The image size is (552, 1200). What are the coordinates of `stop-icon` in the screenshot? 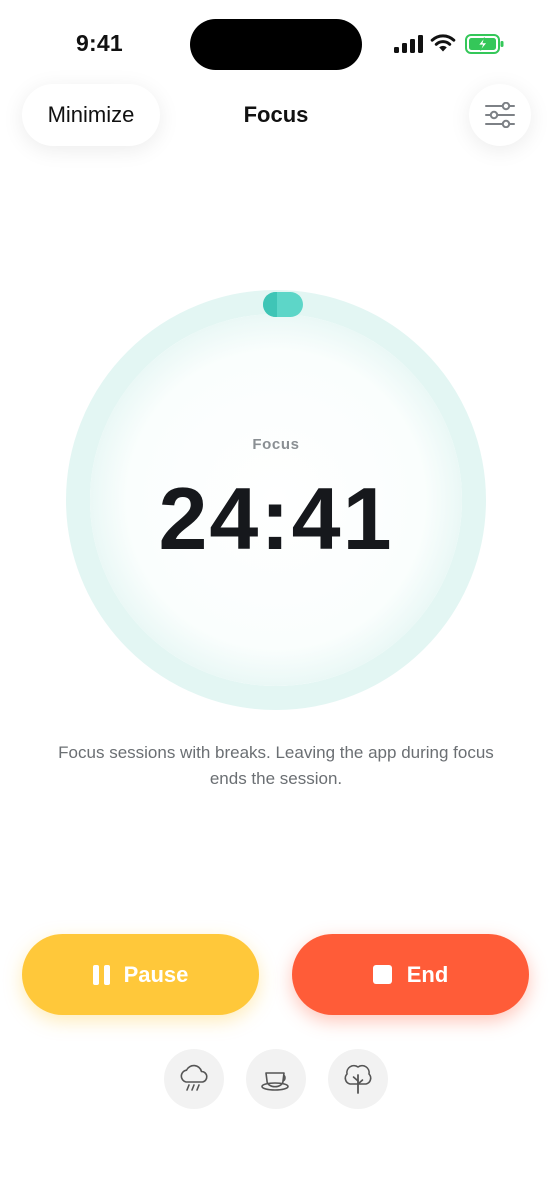 It's located at (382, 974).